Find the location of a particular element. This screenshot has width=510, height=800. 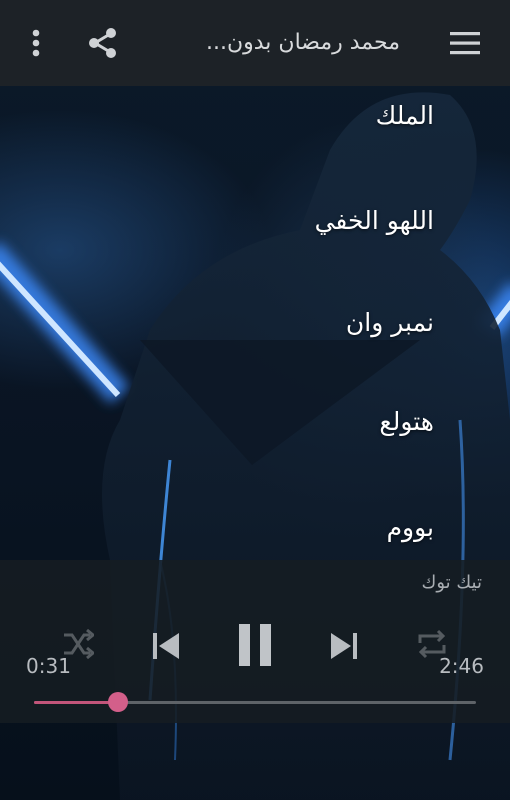

song-item: اللهو الخفي is located at coordinates (374, 221).